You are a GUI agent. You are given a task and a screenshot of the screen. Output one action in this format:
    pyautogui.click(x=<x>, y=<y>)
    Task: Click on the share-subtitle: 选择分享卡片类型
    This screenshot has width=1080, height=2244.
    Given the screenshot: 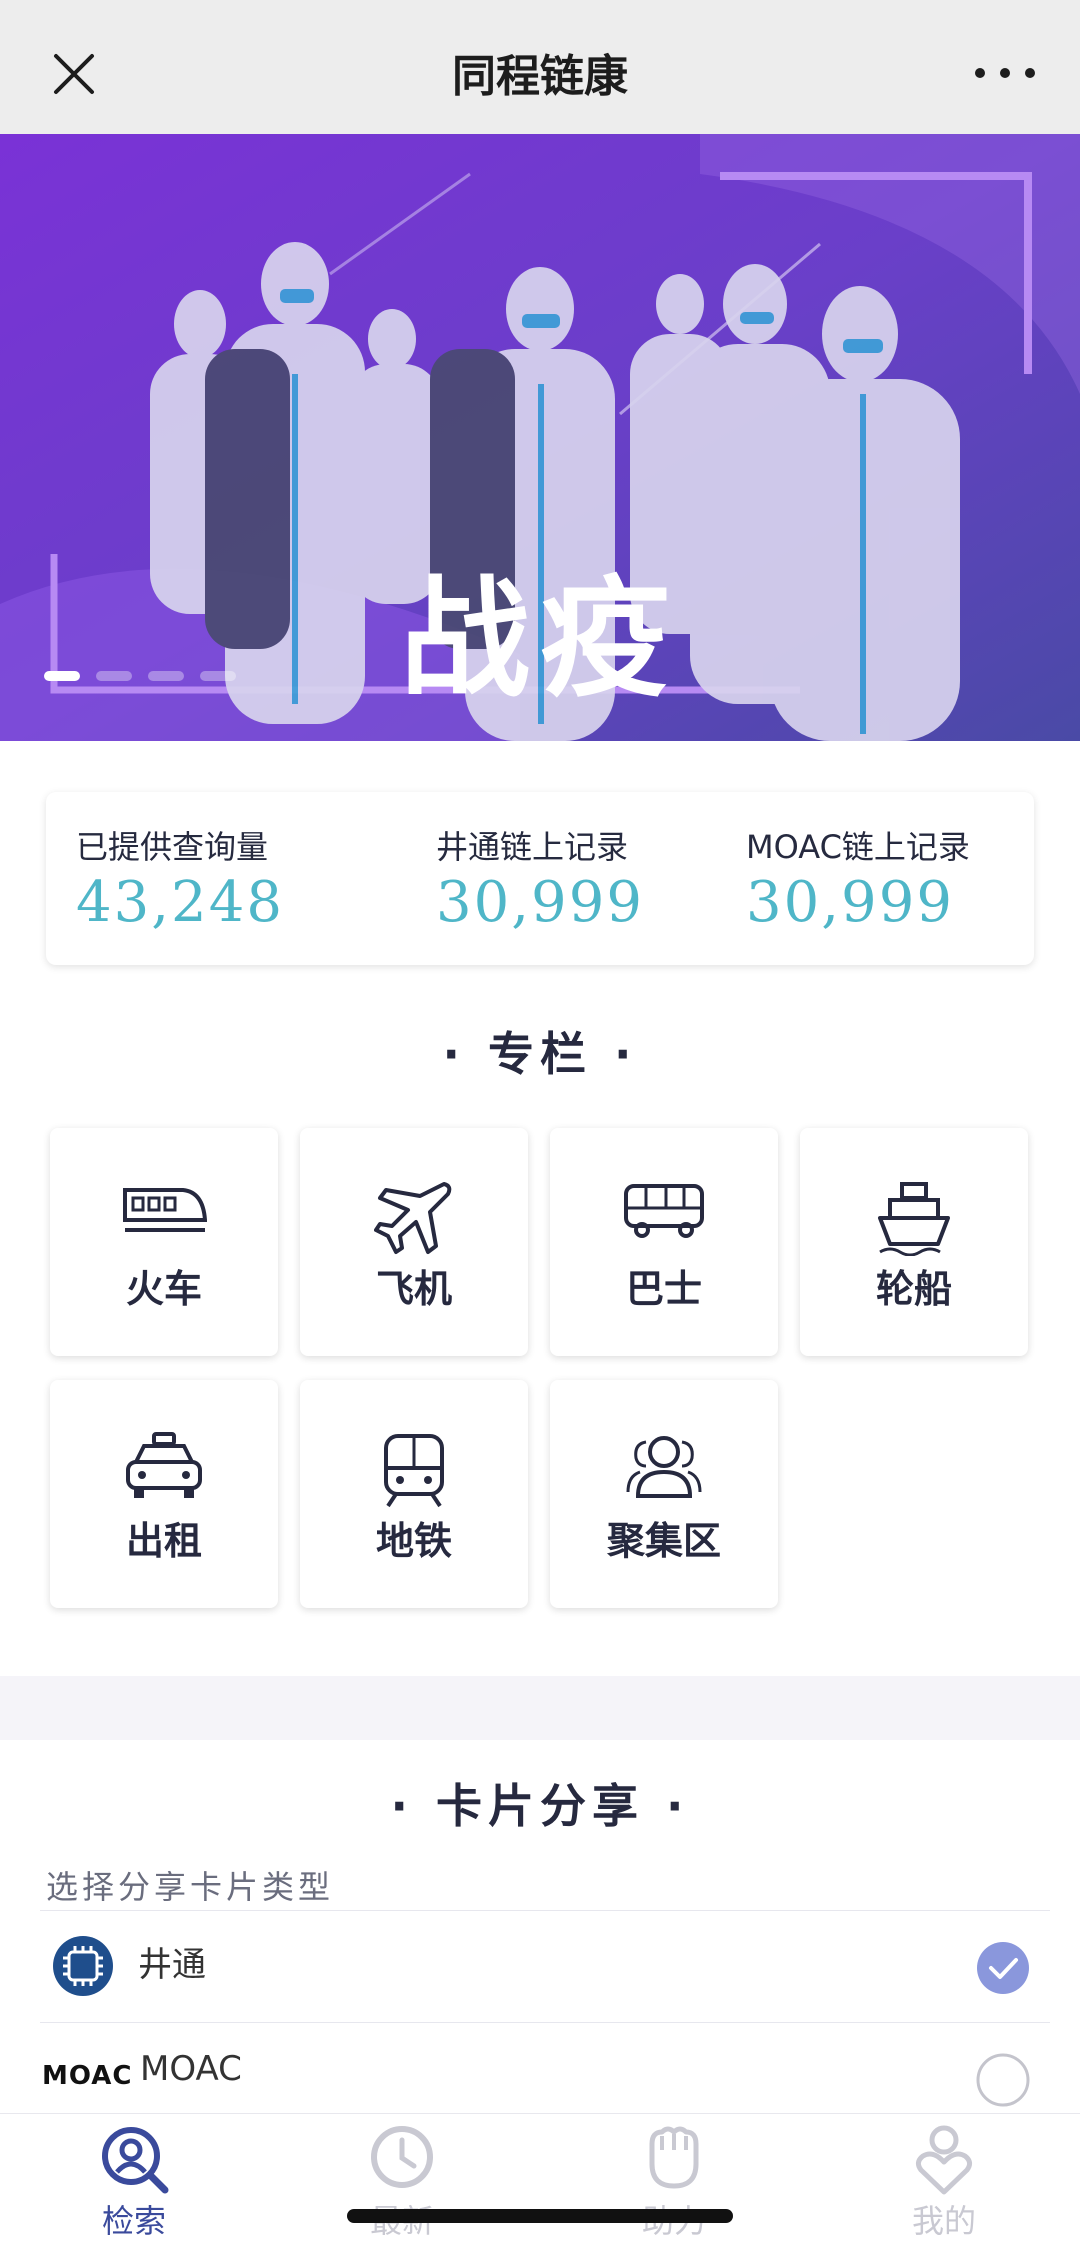 What is the action you would take?
    pyautogui.click(x=190, y=1887)
    